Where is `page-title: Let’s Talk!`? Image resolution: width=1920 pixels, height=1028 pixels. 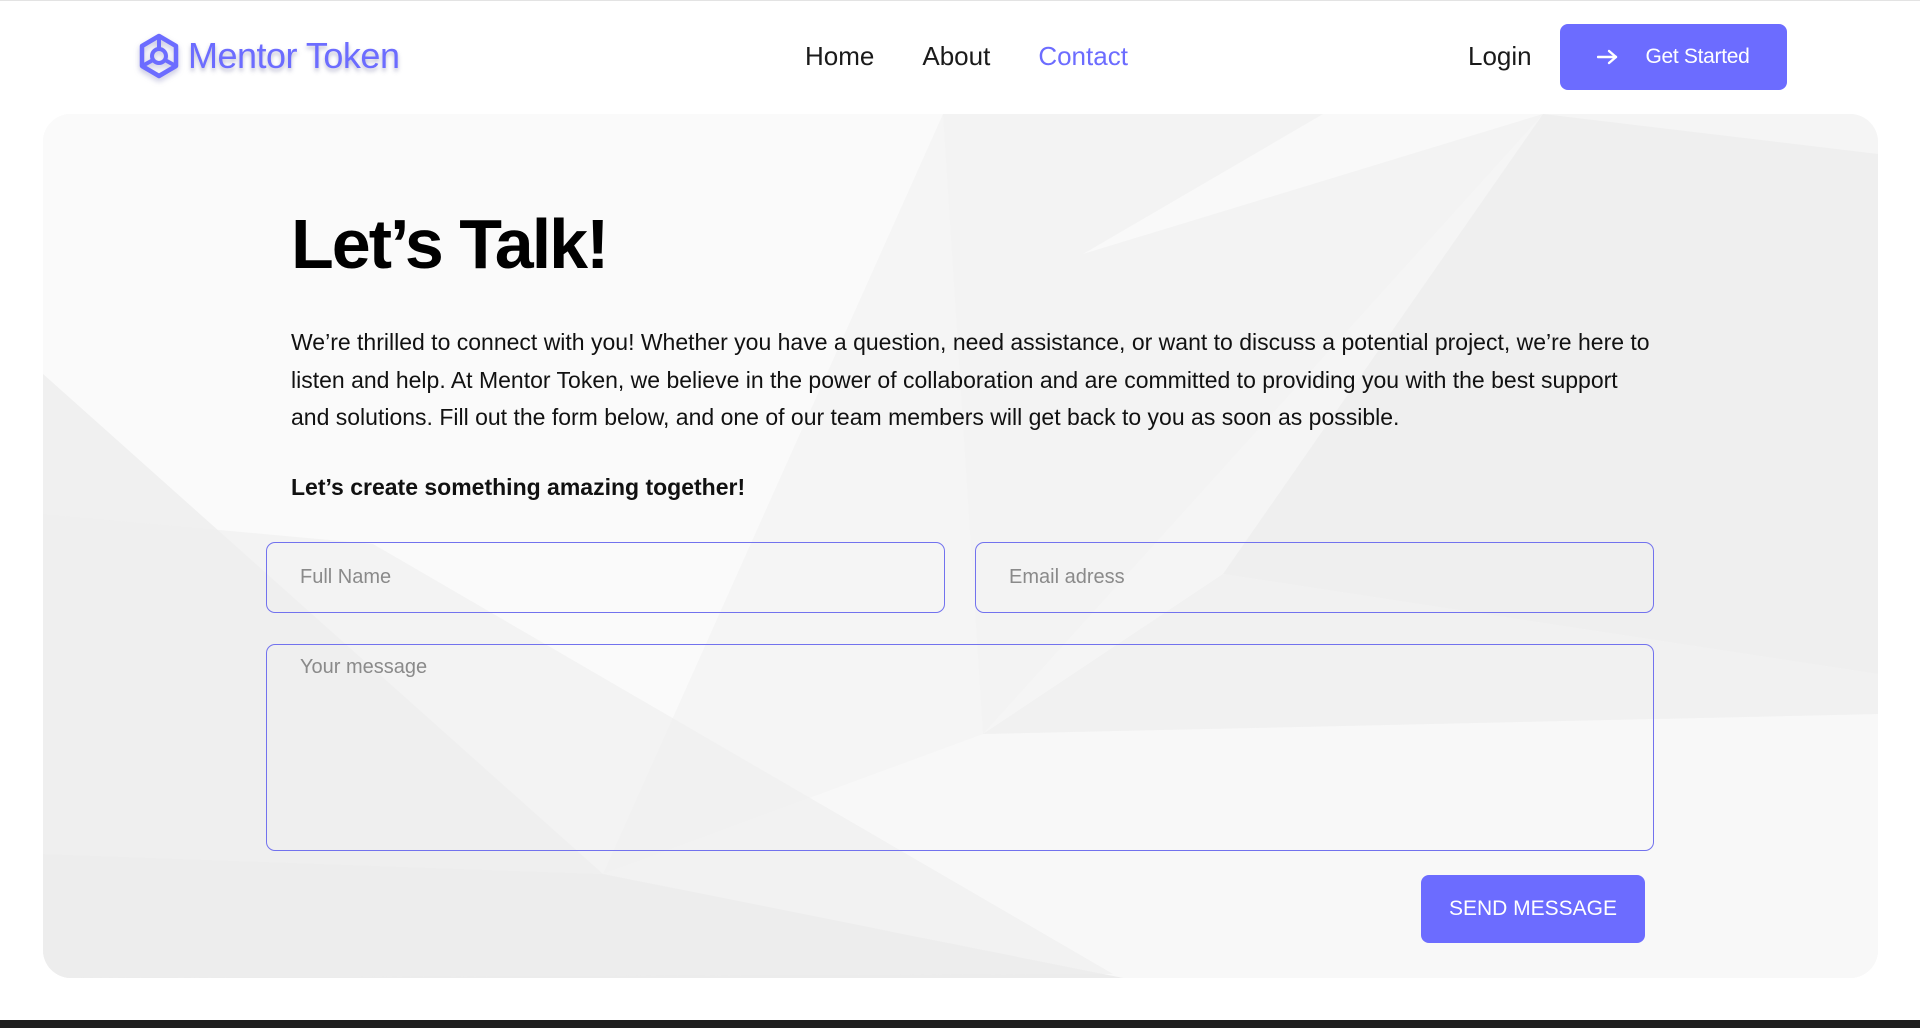 page-title: Let’s Talk! is located at coordinates (450, 244).